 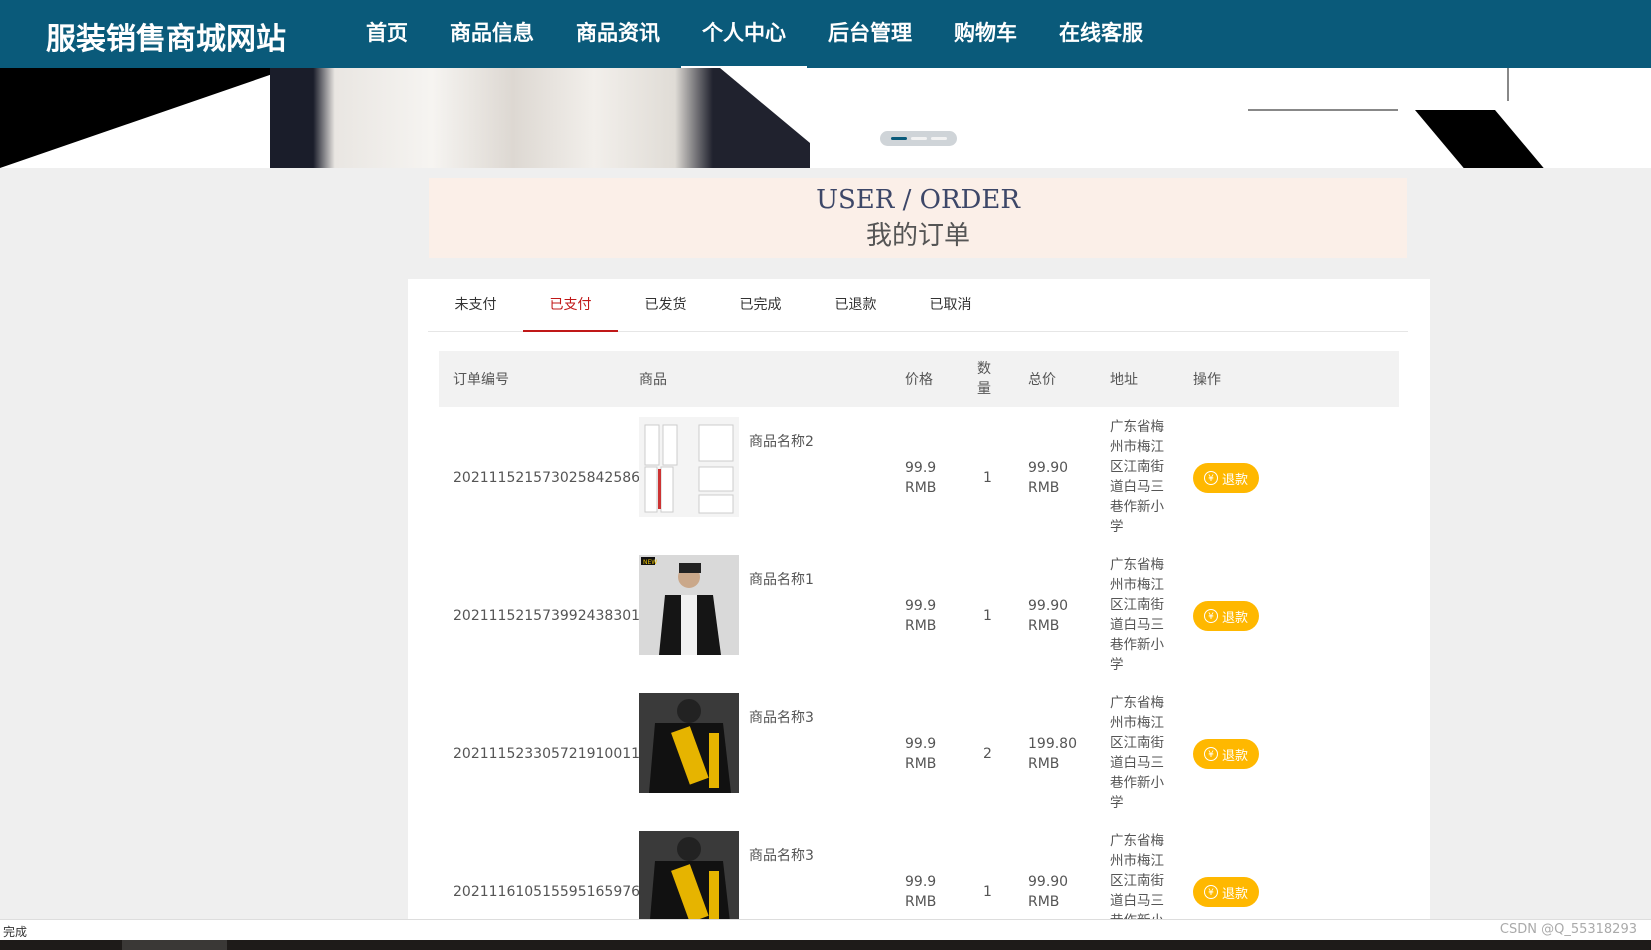 What do you see at coordinates (475, 305) in the screenshot?
I see `tab-unpaid: 未支付` at bounding box center [475, 305].